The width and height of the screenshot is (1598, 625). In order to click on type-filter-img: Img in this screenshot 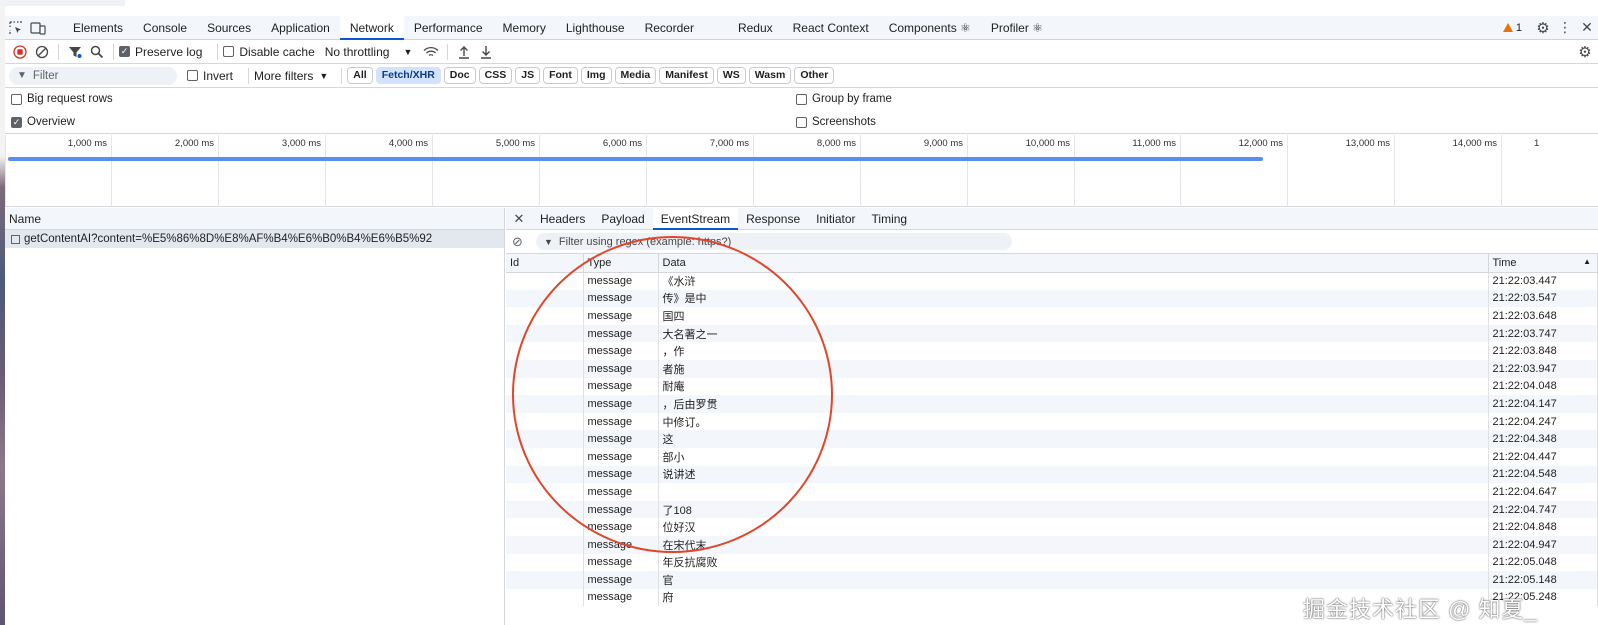, I will do `click(596, 75)`.